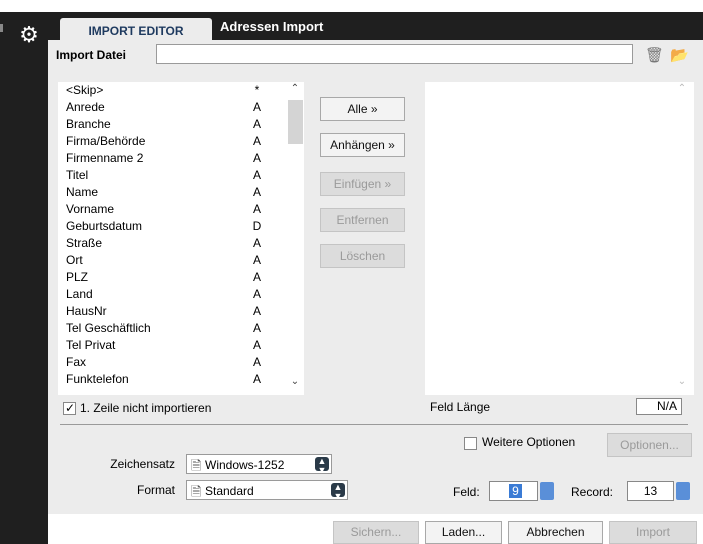  What do you see at coordinates (679, 55) in the screenshot?
I see `folder-open-icon: 📂` at bounding box center [679, 55].